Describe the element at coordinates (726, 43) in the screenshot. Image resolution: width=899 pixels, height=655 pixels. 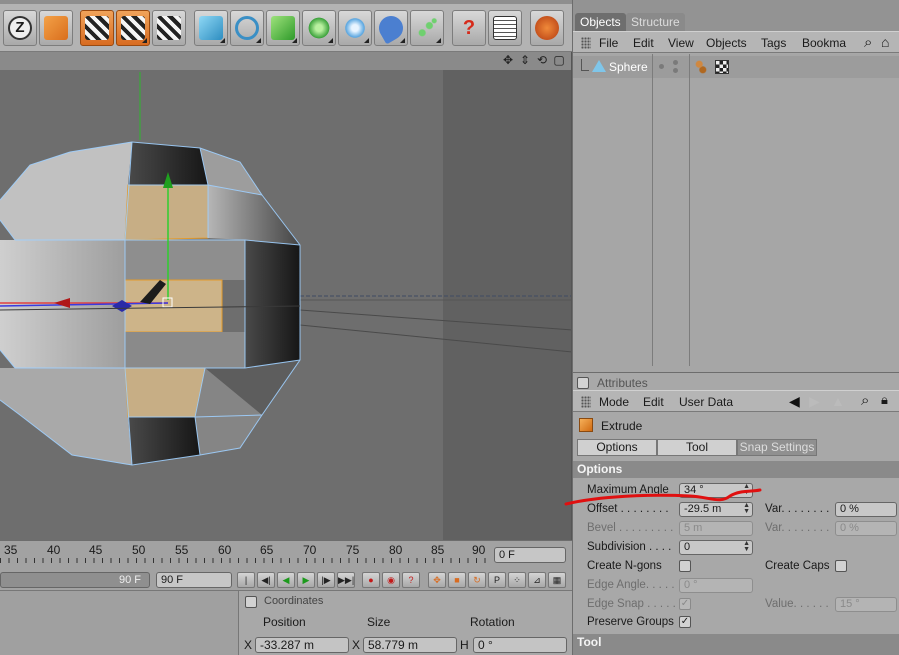
I see `menu-objects: Objects` at that location.